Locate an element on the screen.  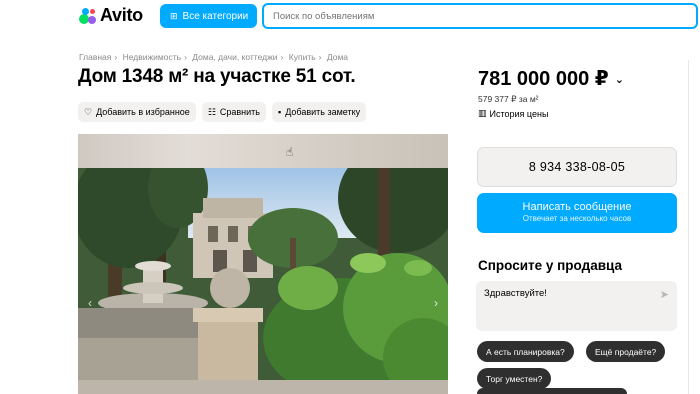
price-history-link: ▥ История цены is located at coordinates (513, 113).